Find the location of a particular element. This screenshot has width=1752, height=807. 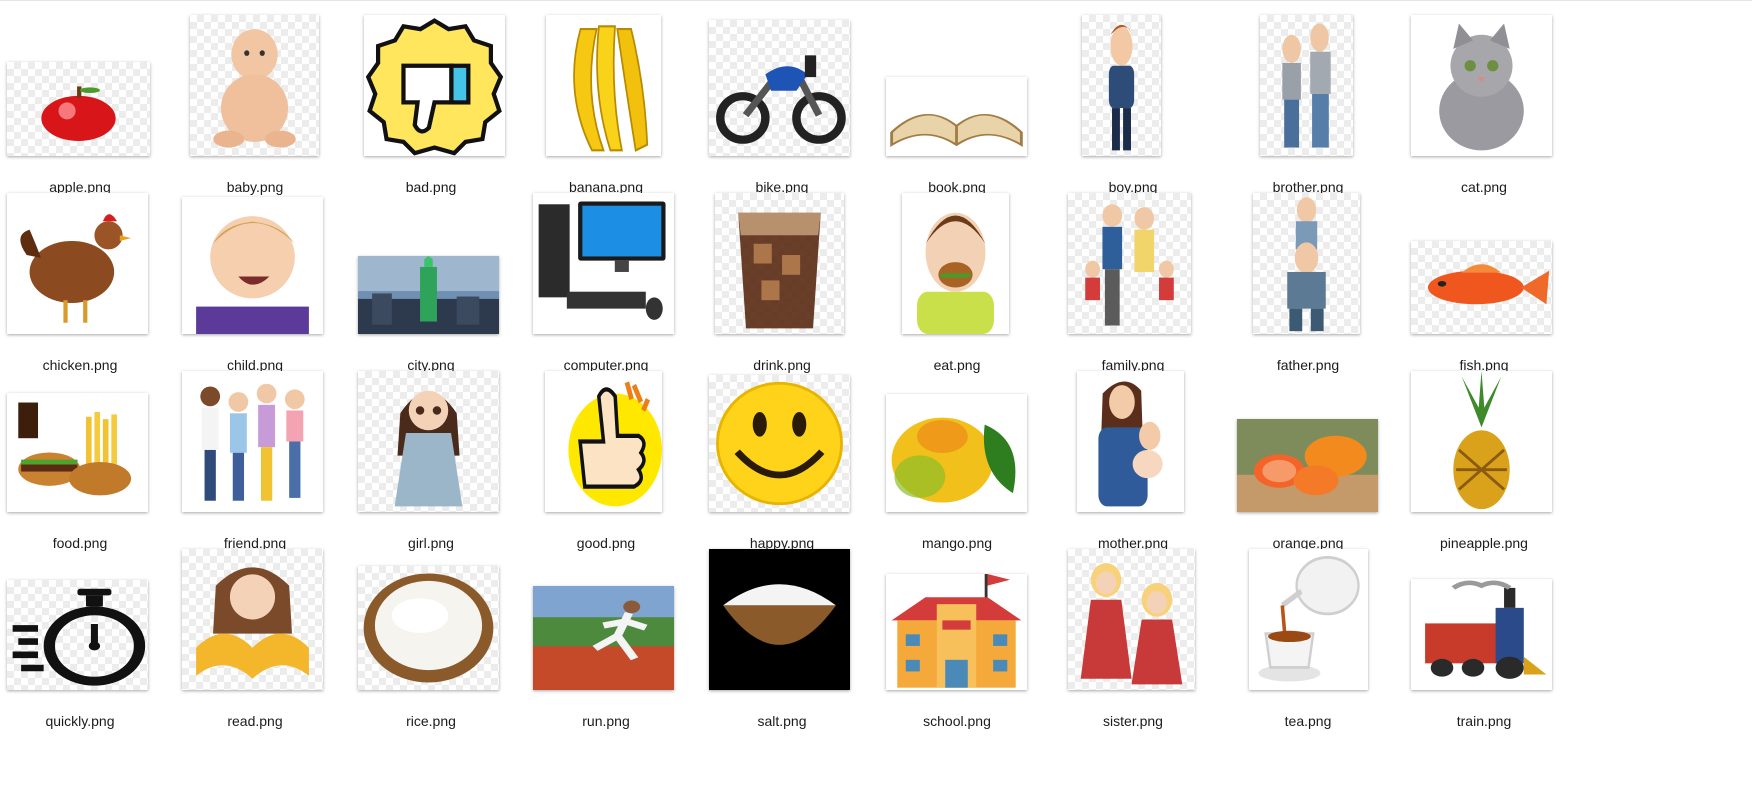

file-item-salt: salt.png is located at coordinates (782, 633).